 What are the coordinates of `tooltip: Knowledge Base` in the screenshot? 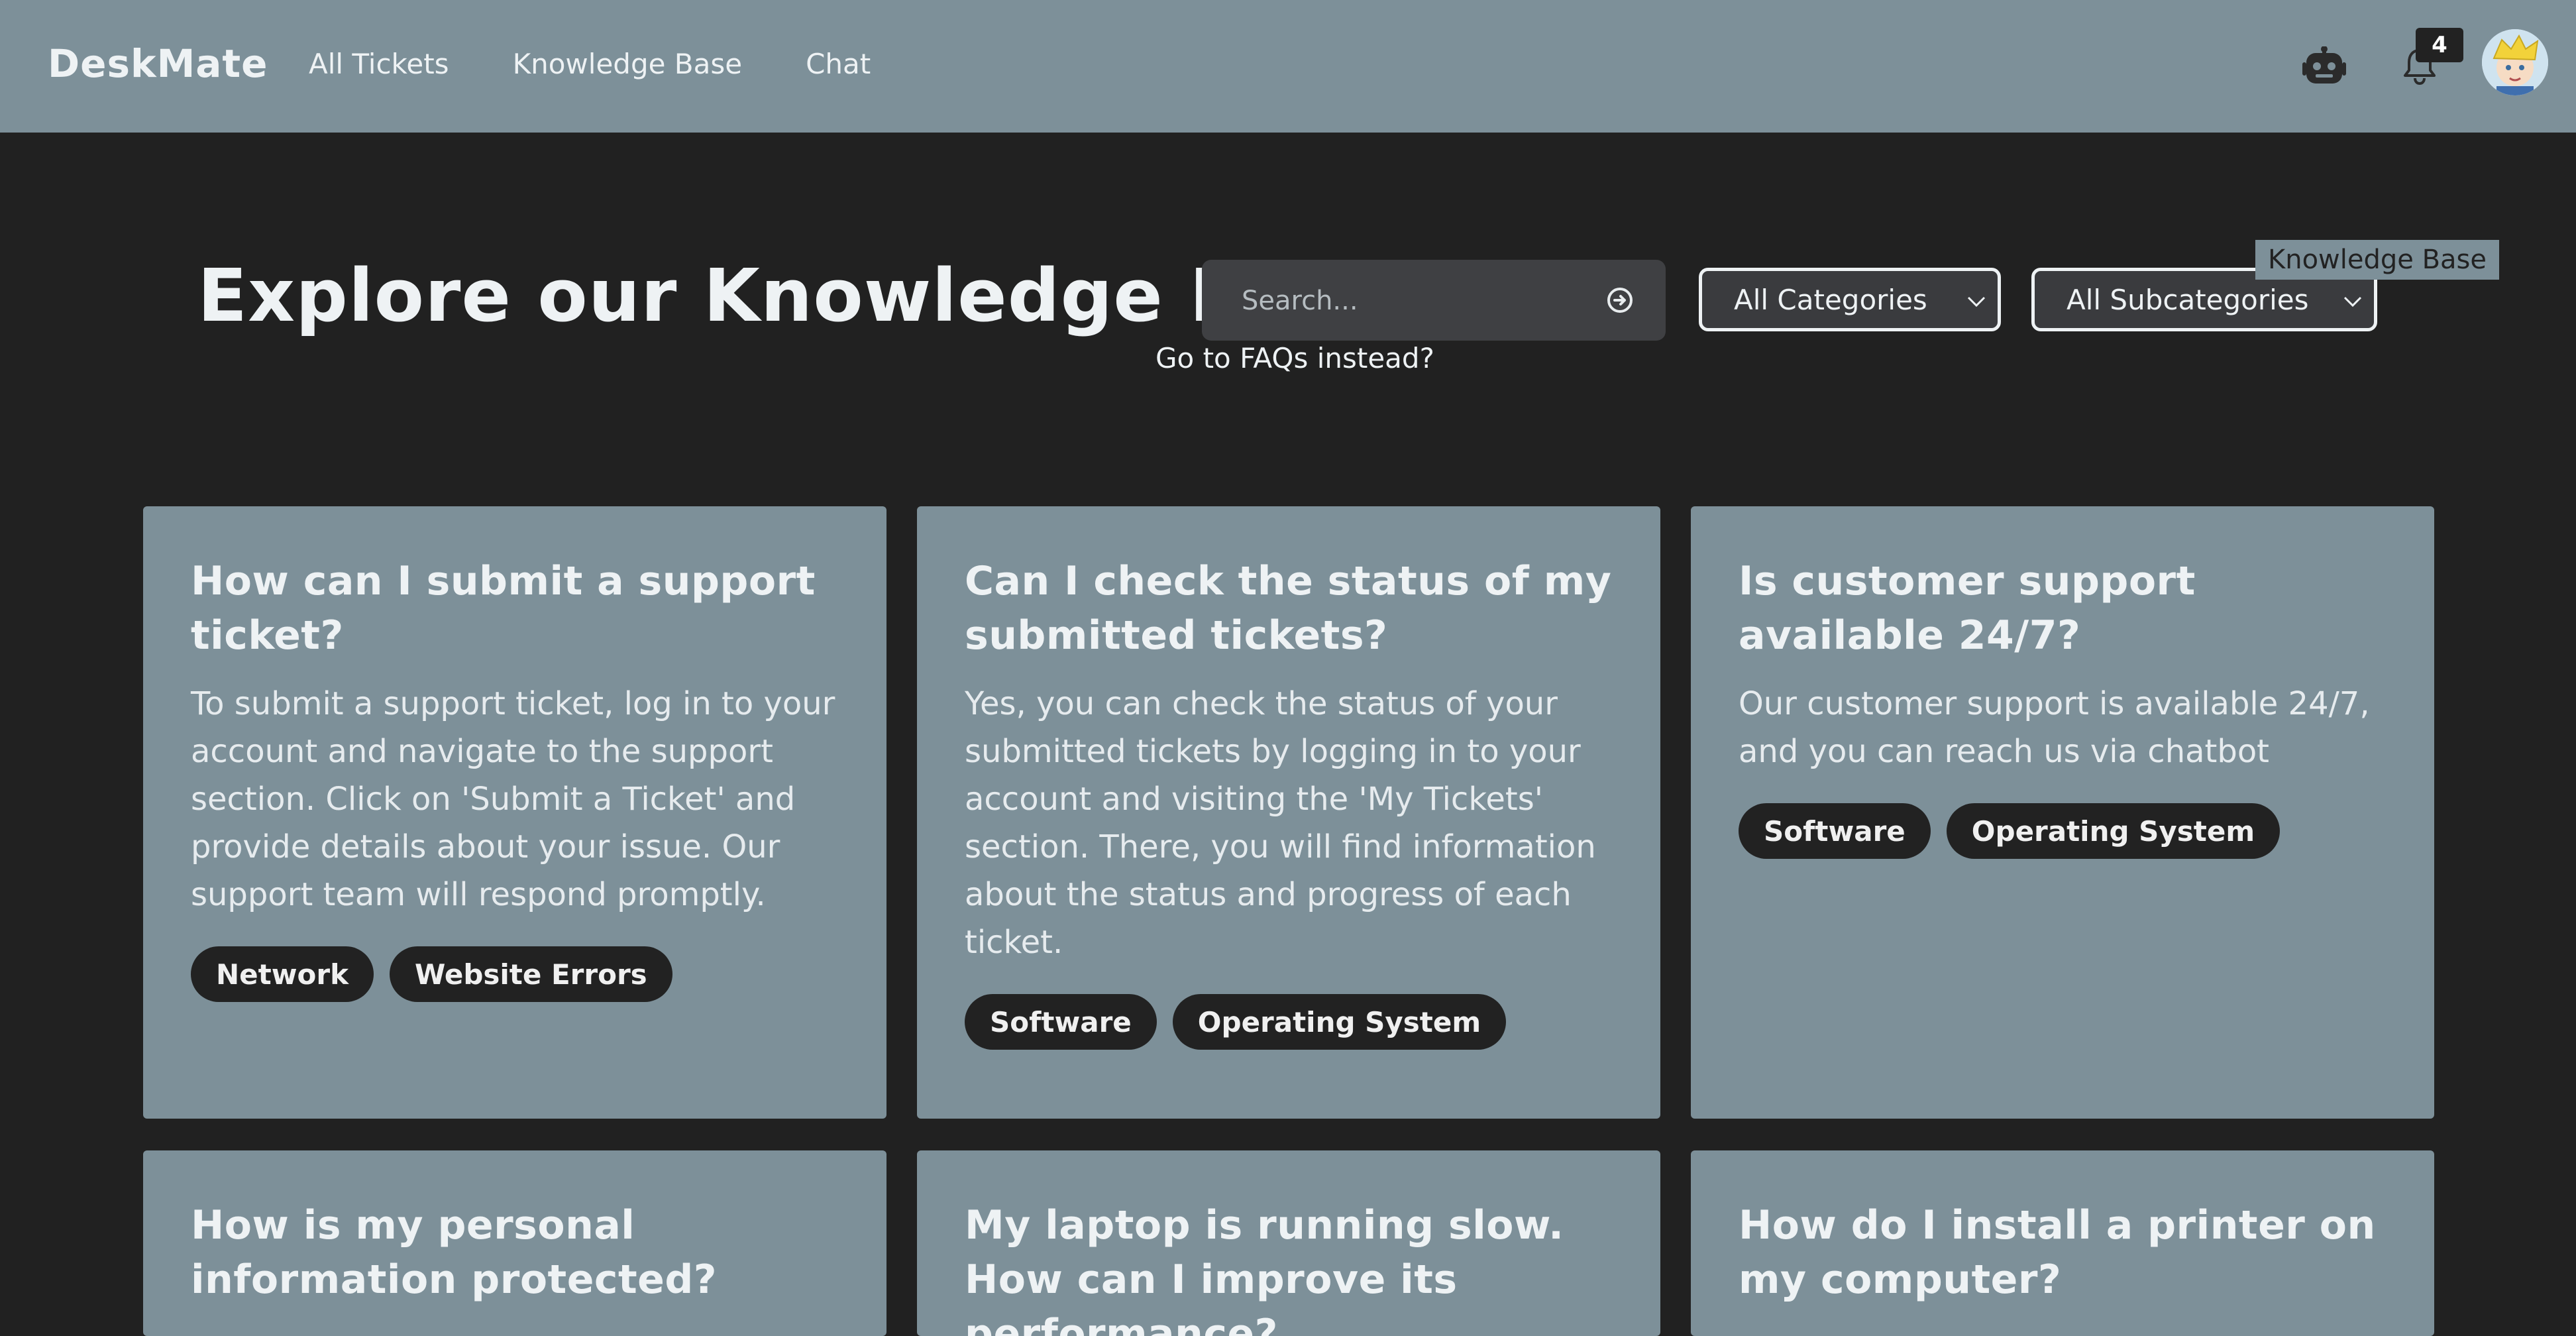 It's located at (2377, 260).